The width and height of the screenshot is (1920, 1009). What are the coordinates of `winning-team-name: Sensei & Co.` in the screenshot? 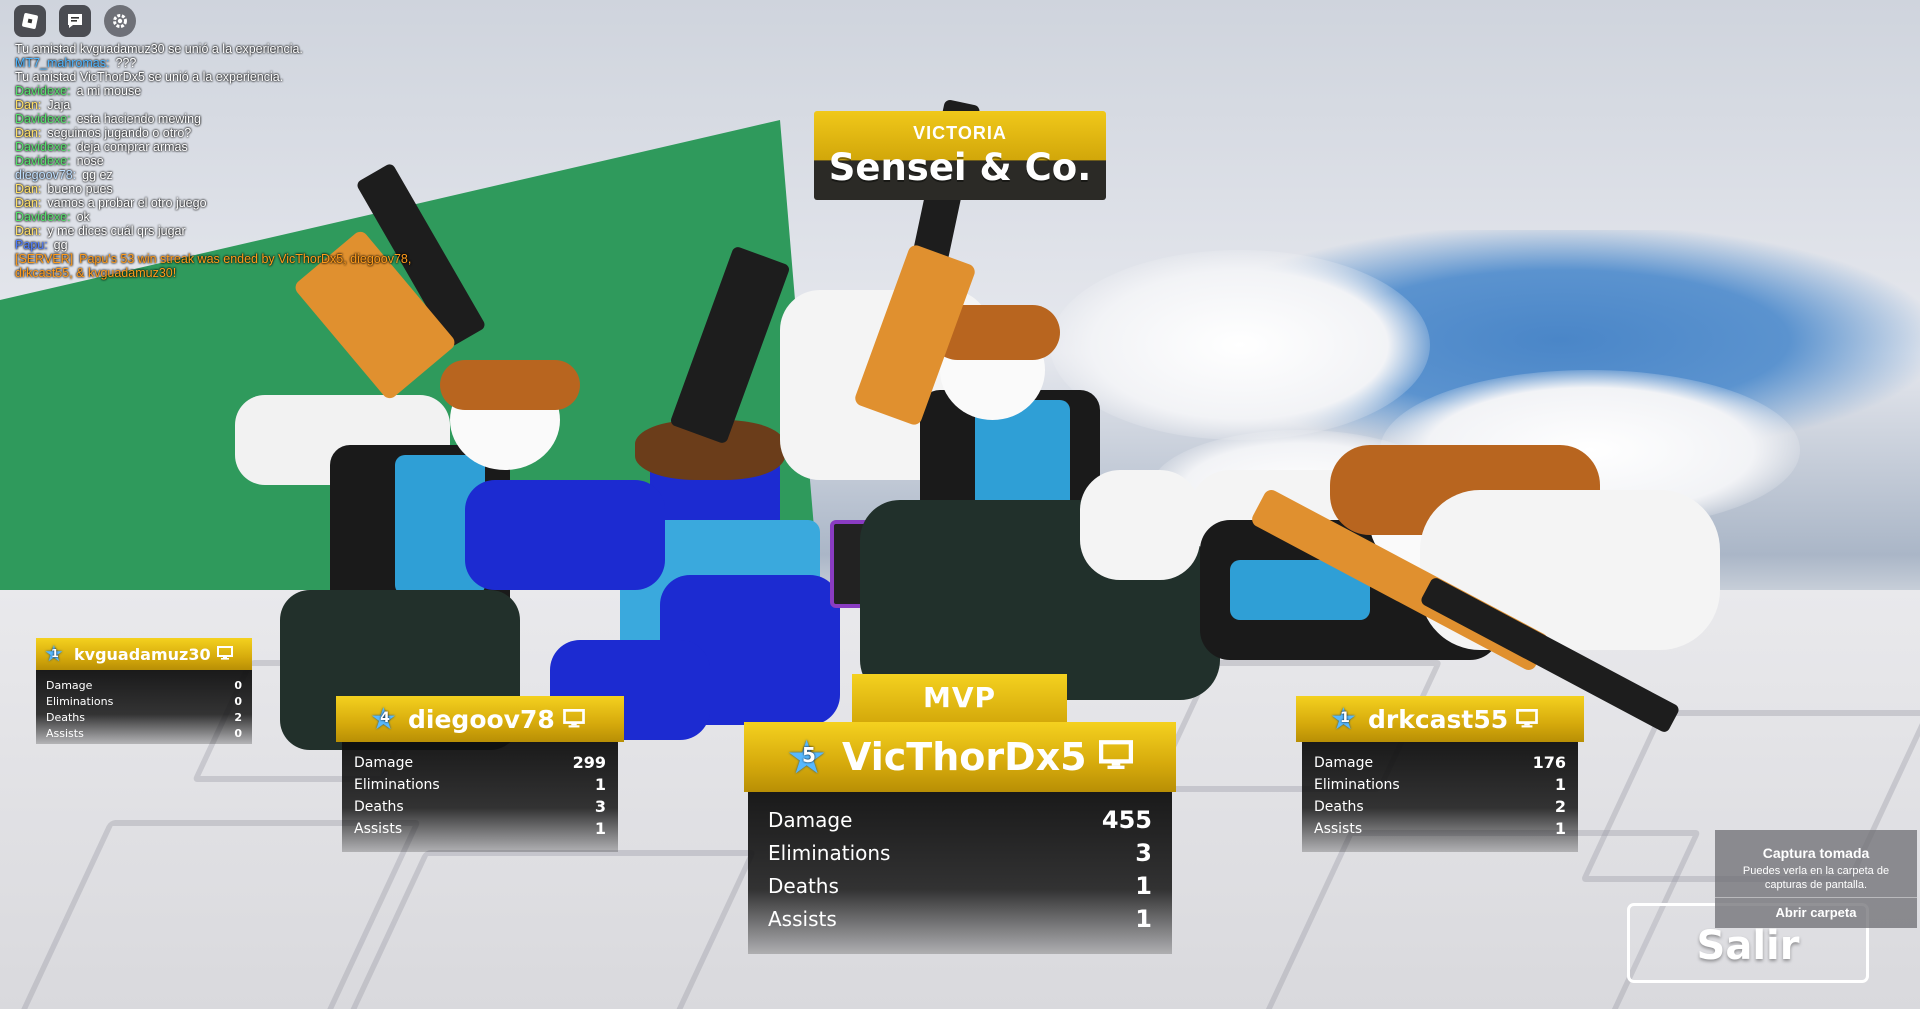 It's located at (960, 167).